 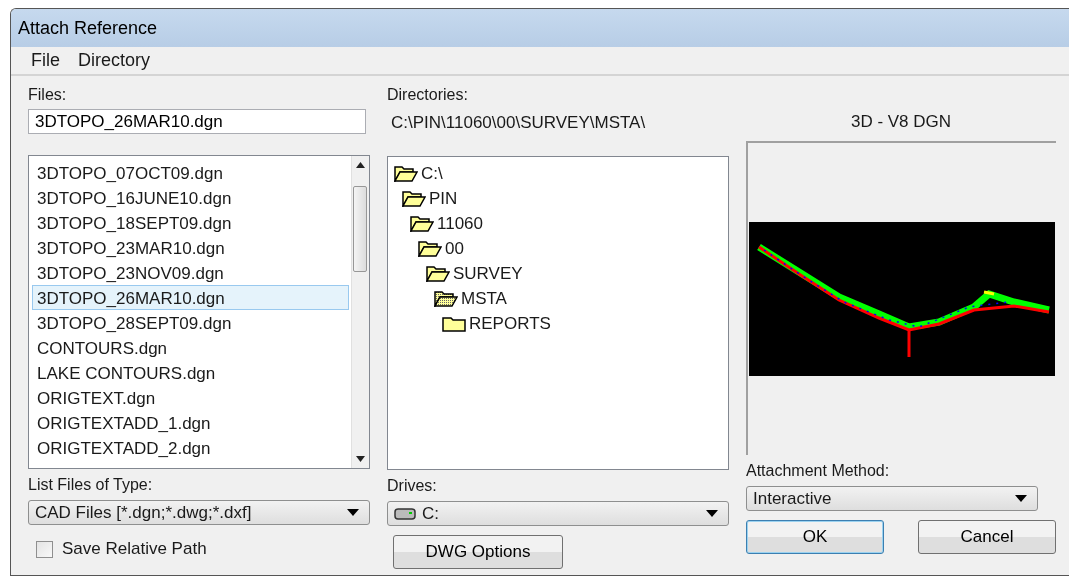 I want to click on ok-button: OK, so click(x=815, y=537).